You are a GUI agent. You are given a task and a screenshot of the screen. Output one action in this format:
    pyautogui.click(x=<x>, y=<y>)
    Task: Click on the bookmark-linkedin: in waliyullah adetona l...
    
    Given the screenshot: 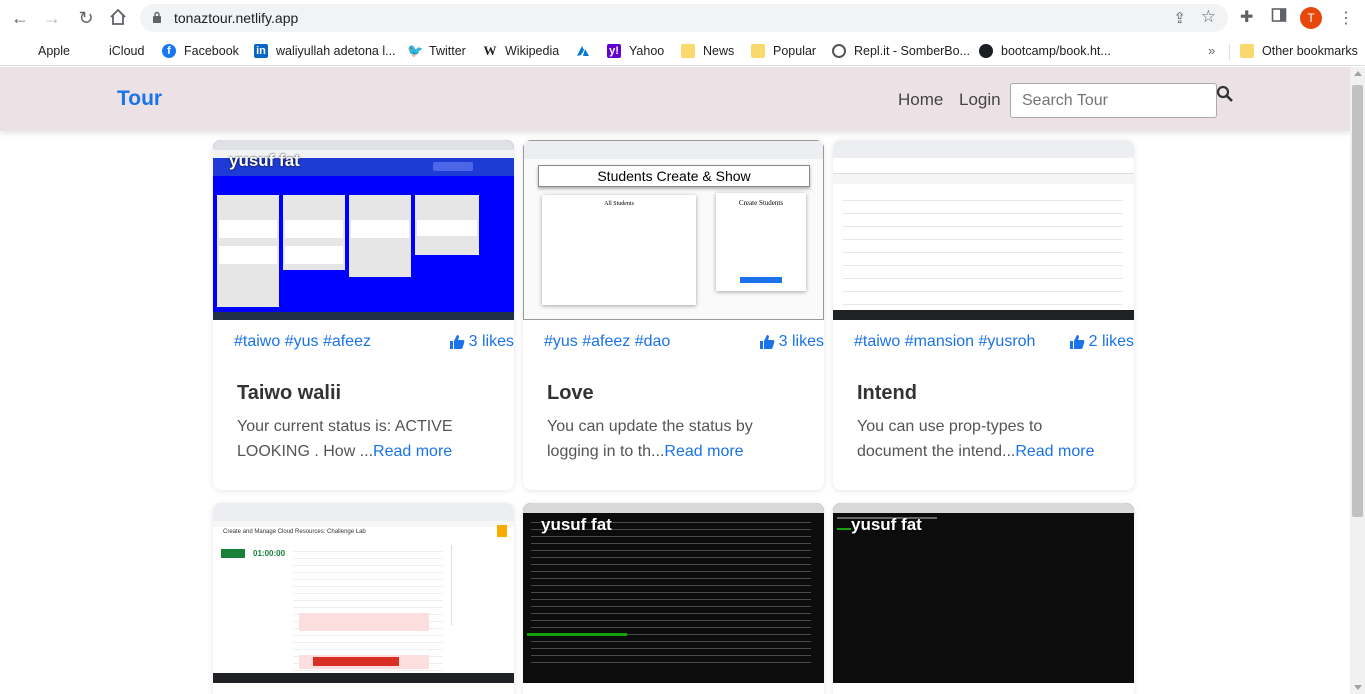 What is the action you would take?
    pyautogui.click(x=325, y=51)
    